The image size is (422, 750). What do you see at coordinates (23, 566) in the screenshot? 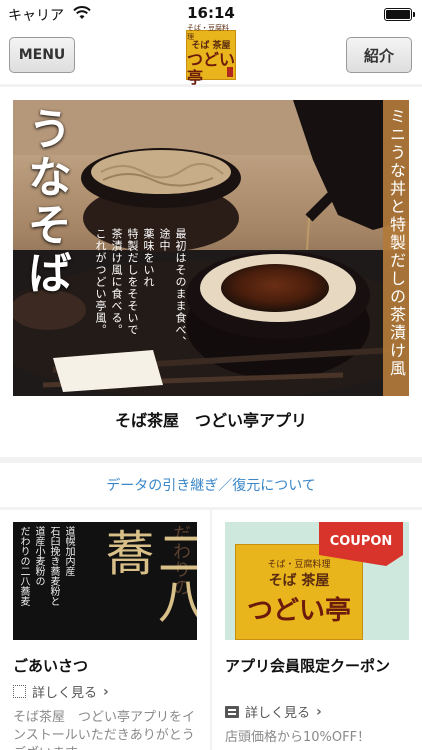
I see `thumb-line: だわりの二八蕎麦` at bounding box center [23, 566].